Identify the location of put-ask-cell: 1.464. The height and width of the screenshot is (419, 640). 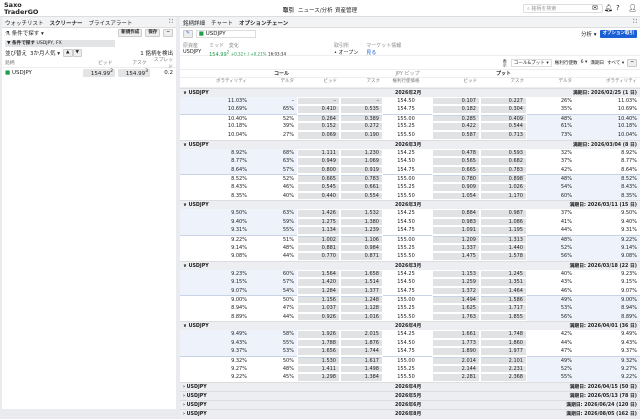
(503, 291).